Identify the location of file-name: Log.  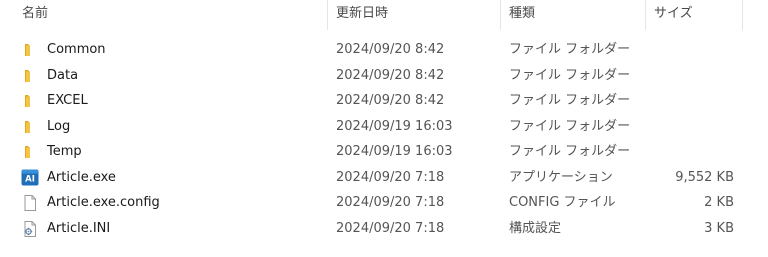
(59, 126).